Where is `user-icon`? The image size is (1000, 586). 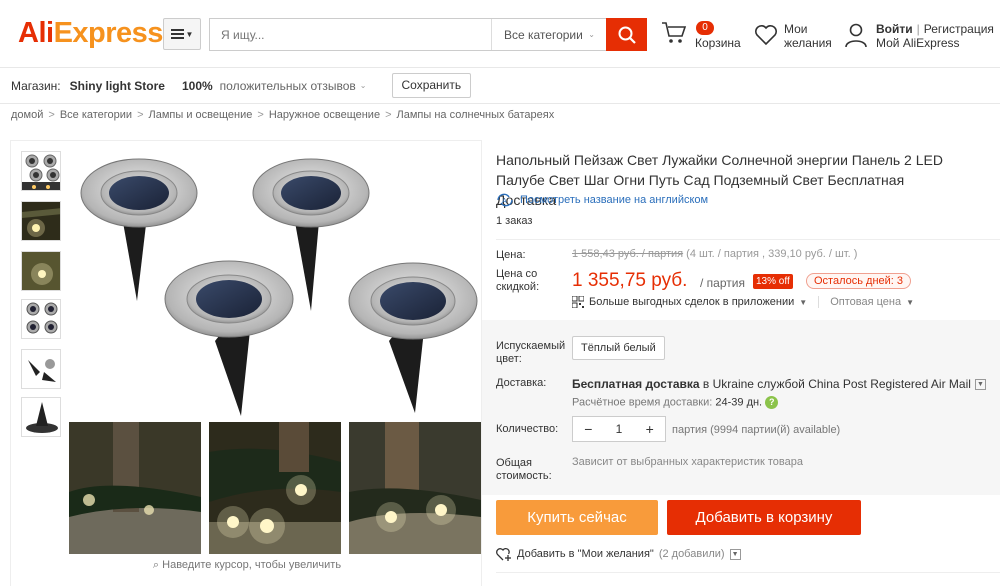
user-icon is located at coordinates (856, 35).